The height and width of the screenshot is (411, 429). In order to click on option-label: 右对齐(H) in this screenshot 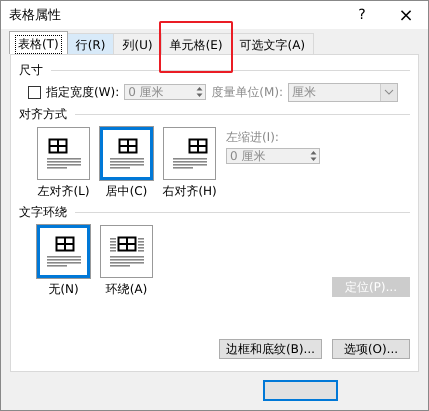, I will do `click(189, 191)`.